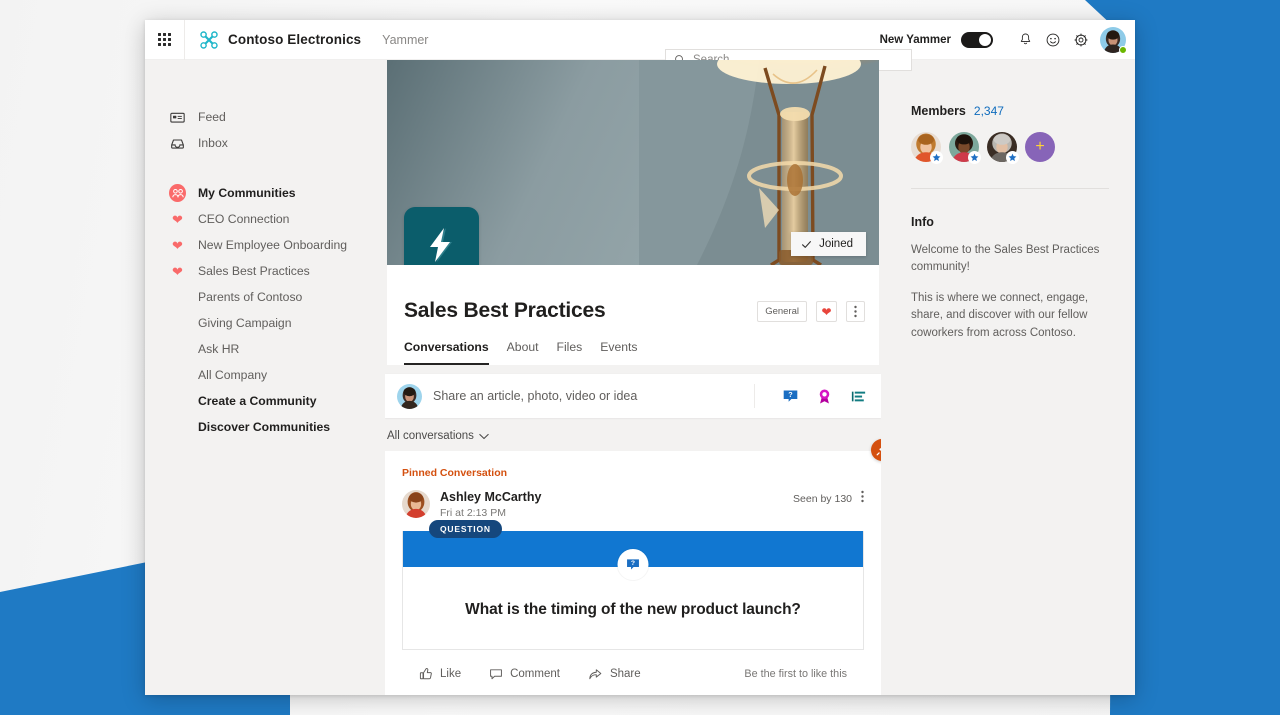 The width and height of the screenshot is (1280, 715). What do you see at coordinates (633, 162) in the screenshot?
I see `community-cover-image: Joined` at bounding box center [633, 162].